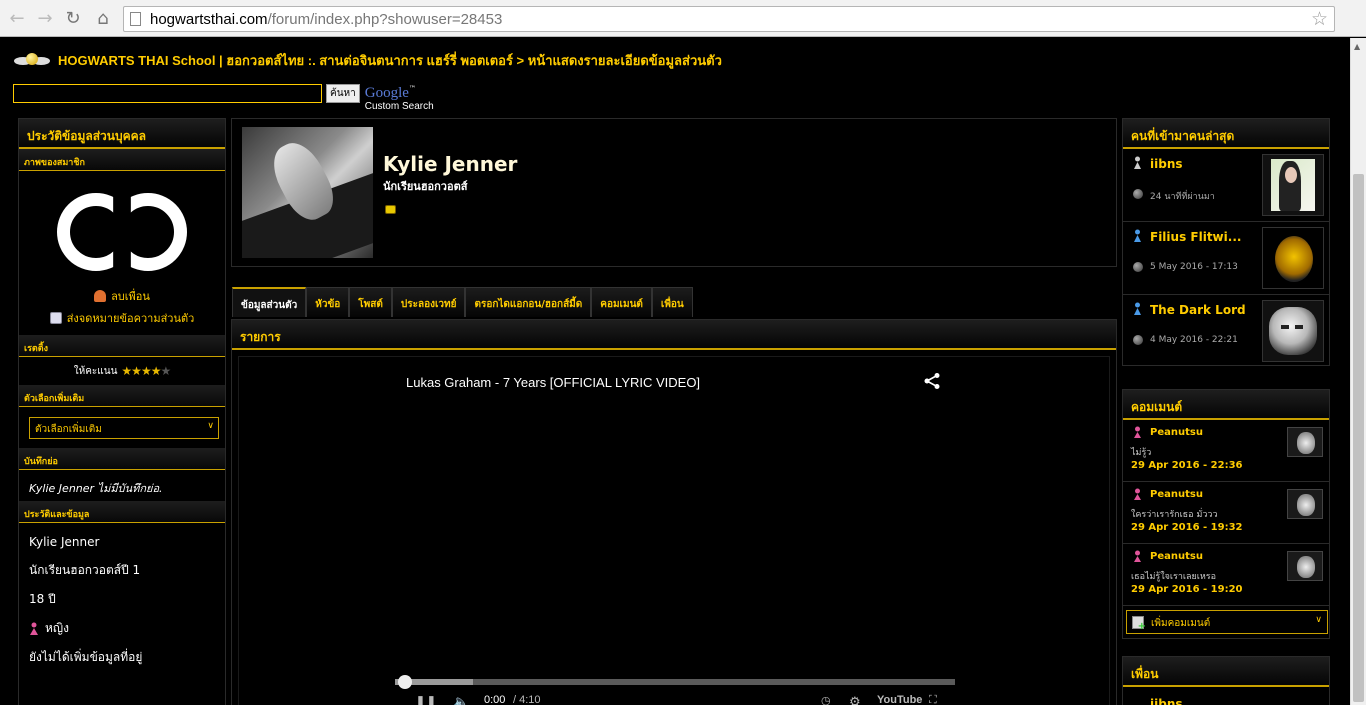 The height and width of the screenshot is (705, 1366). Describe the element at coordinates (621, 302) in the screenshot. I see `tab-comments: คอมเมนต์` at that location.